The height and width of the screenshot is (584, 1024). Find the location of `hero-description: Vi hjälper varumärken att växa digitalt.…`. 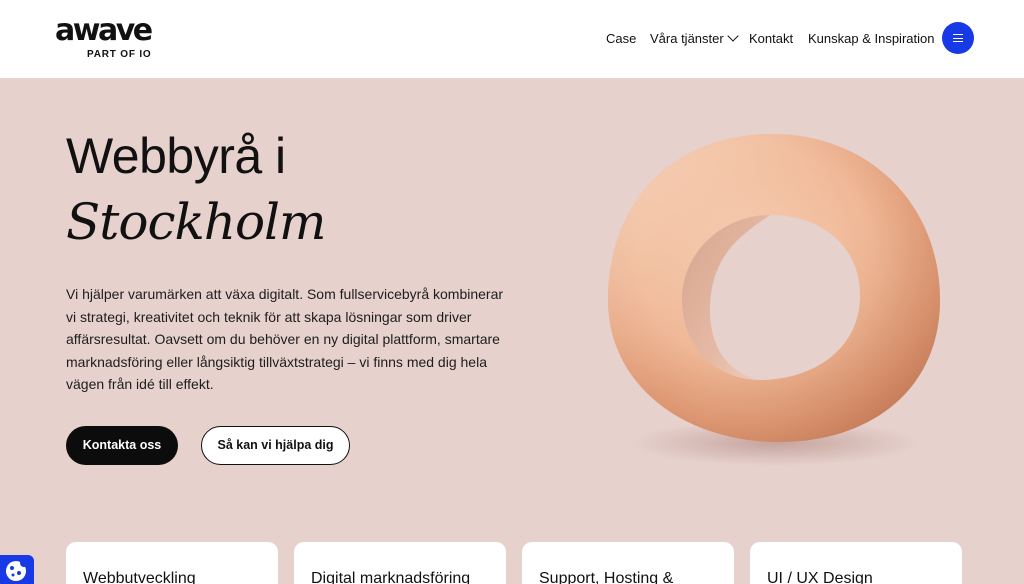

hero-description: Vi hjälper varumärken att växa digitalt.… is located at coordinates (285, 339).